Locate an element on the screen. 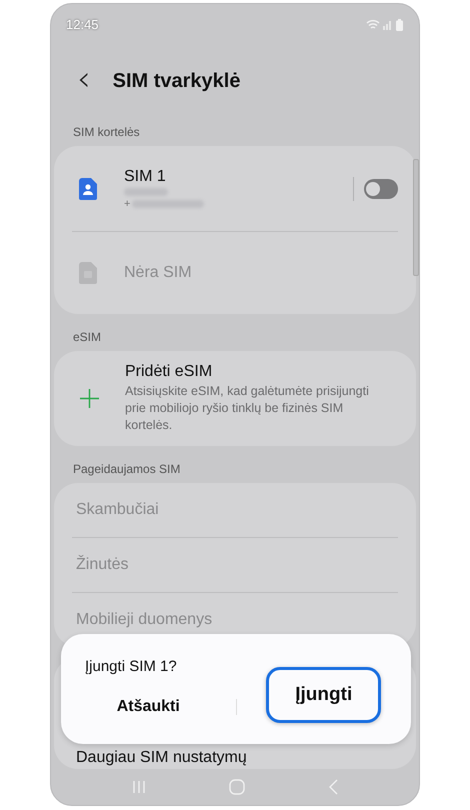 The height and width of the screenshot is (810, 470). dialog-title: Įjungti SIM 1? is located at coordinates (131, 666).